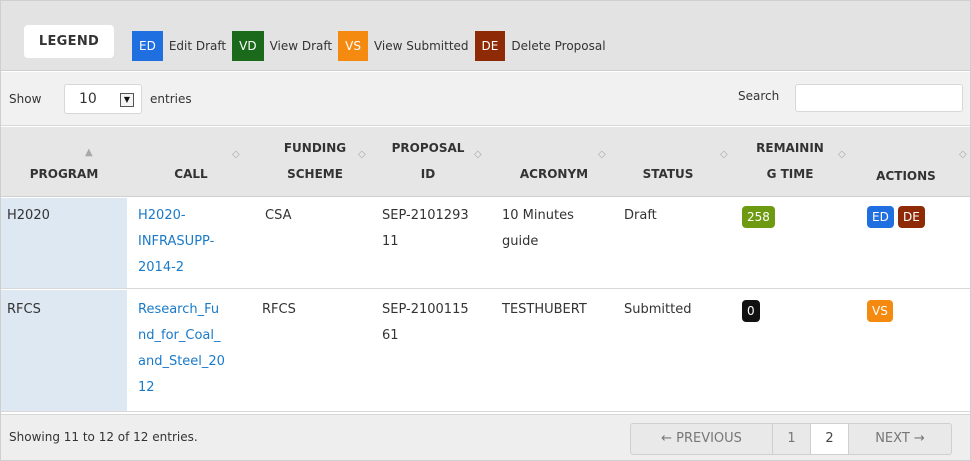 The height and width of the screenshot is (461, 971). What do you see at coordinates (538, 215) in the screenshot?
I see `acronym-line: 10 Minutes` at bounding box center [538, 215].